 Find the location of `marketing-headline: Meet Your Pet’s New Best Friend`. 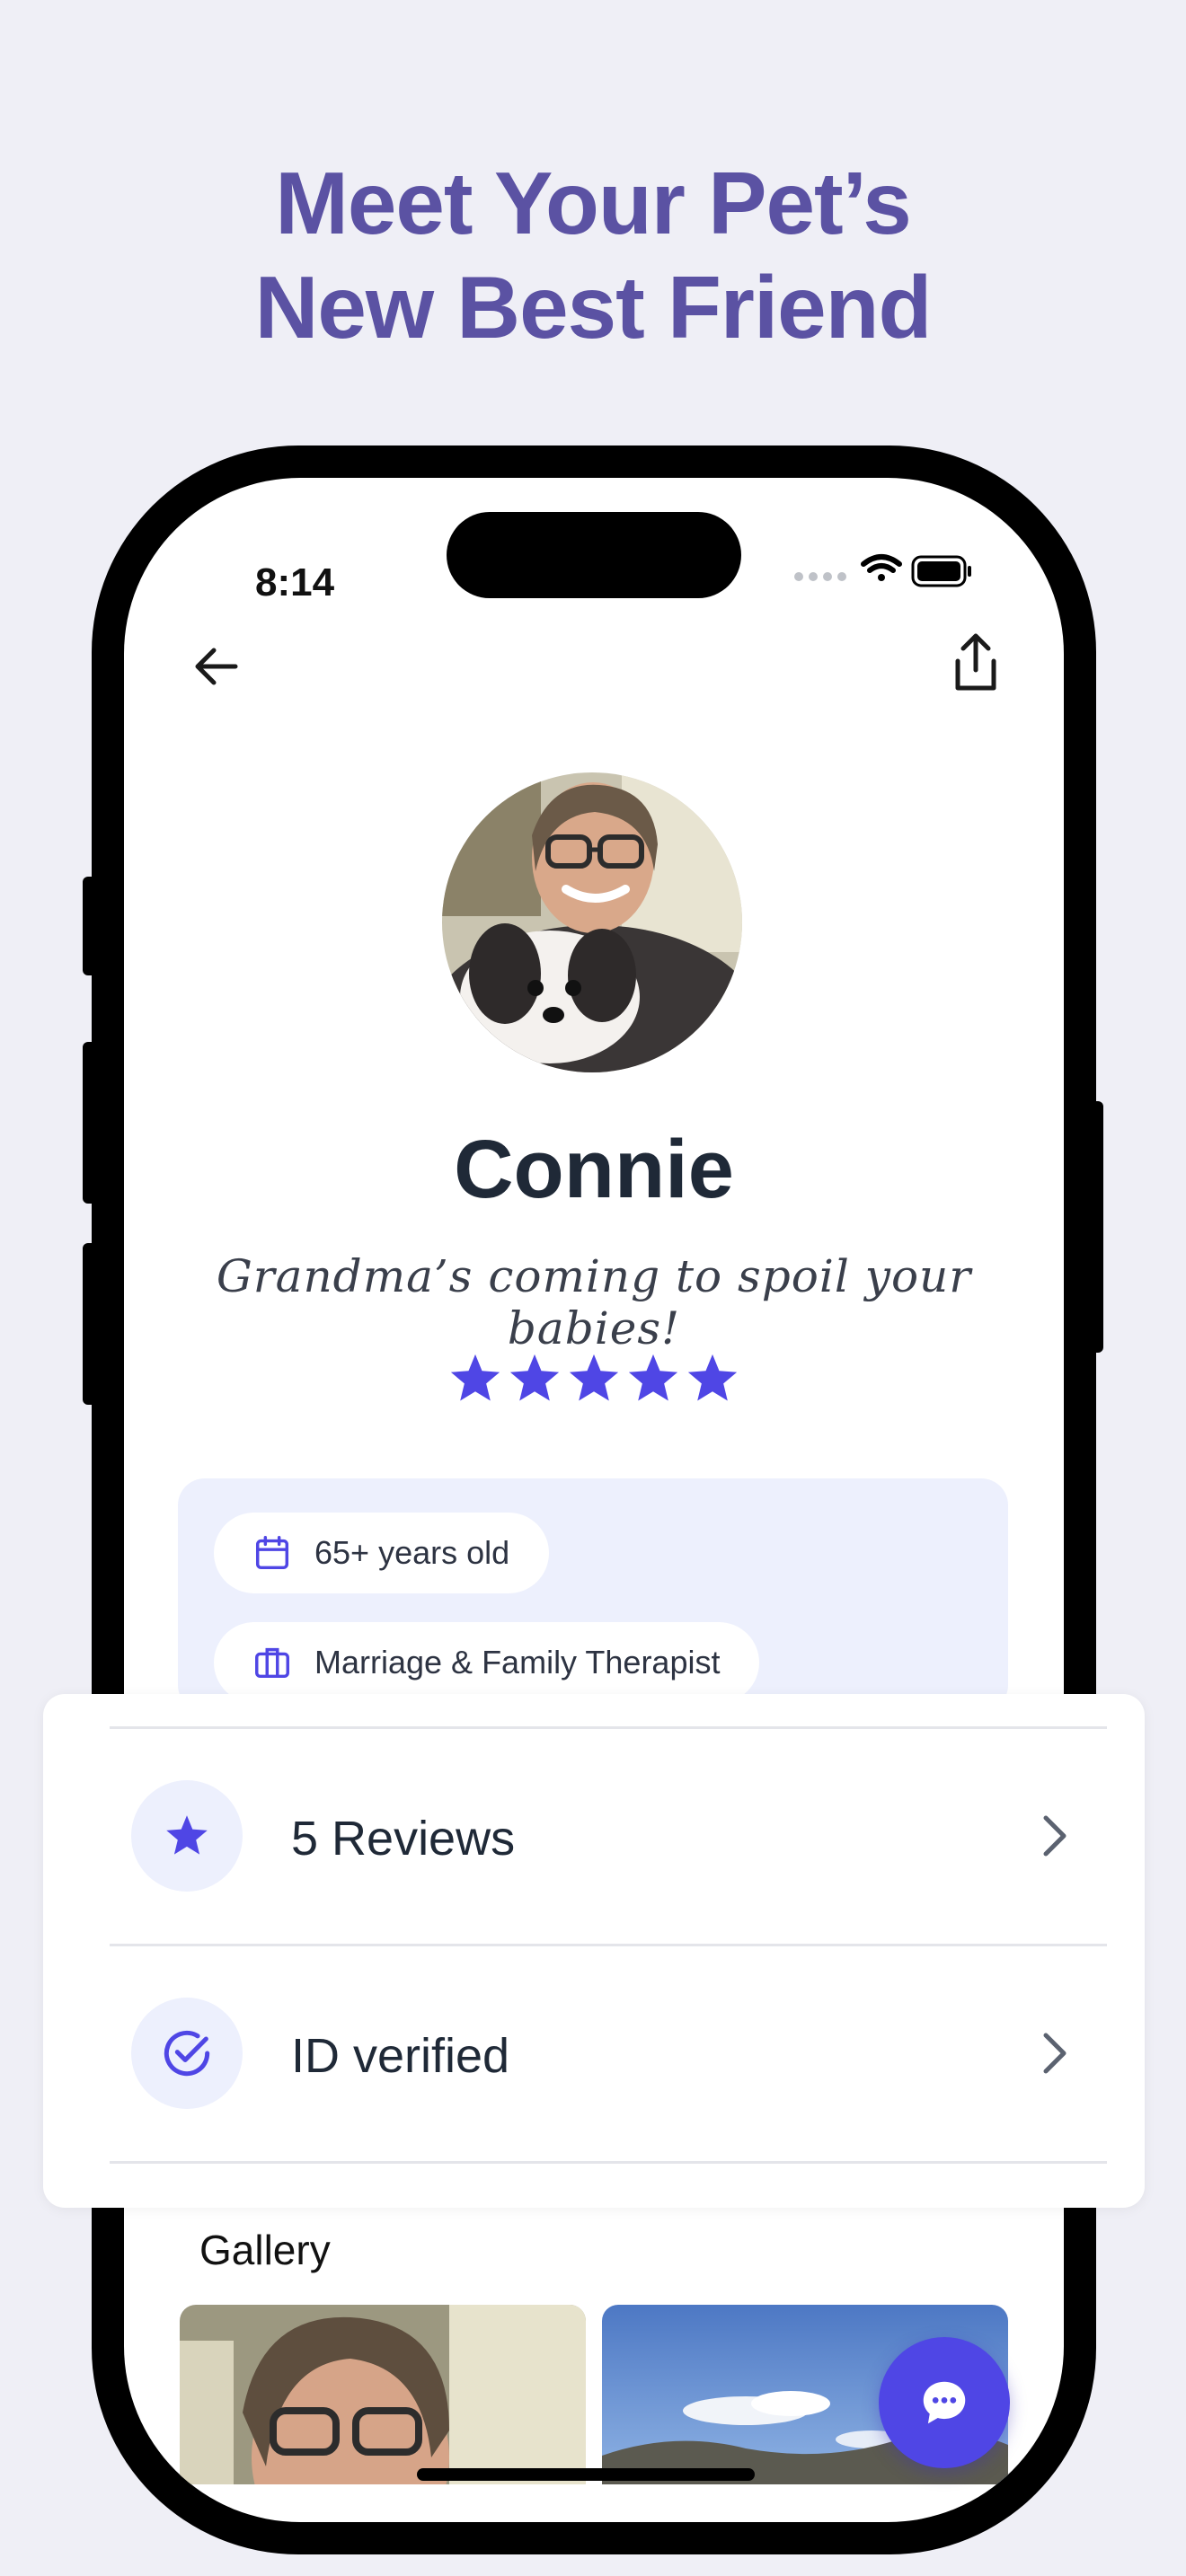

marketing-headline: Meet Your Pet’s New Best Friend is located at coordinates (593, 255).